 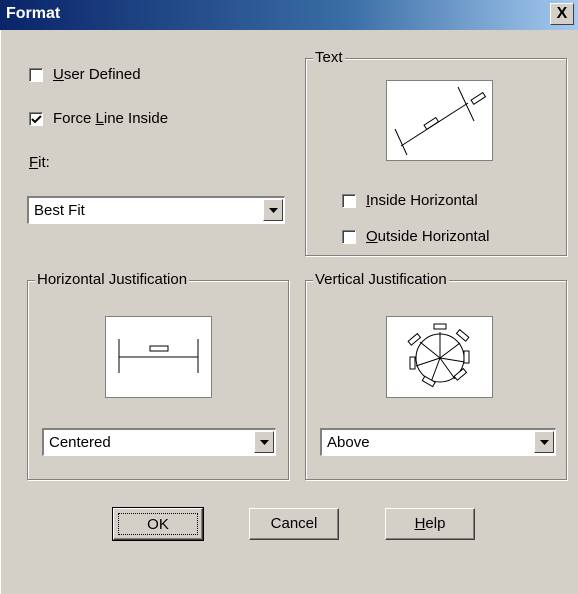 What do you see at coordinates (44, 162) in the screenshot?
I see `fit-label-rest: it:` at bounding box center [44, 162].